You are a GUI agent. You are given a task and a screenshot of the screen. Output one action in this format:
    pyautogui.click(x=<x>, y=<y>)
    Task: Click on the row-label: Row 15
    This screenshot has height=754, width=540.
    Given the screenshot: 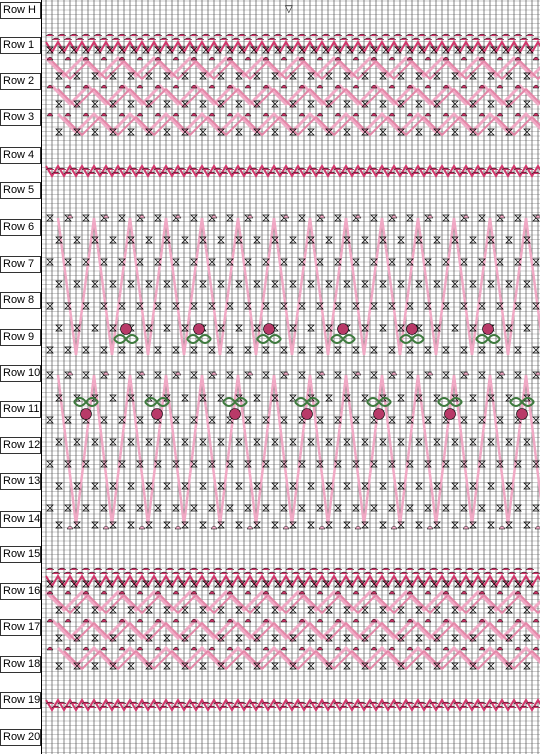 What is the action you would take?
    pyautogui.click(x=20, y=554)
    